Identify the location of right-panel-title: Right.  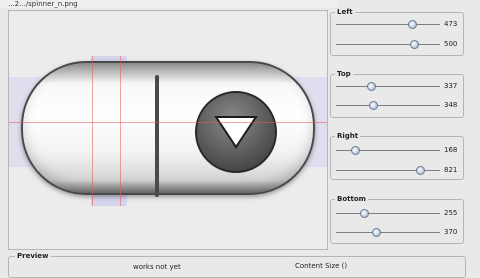
(348, 136).